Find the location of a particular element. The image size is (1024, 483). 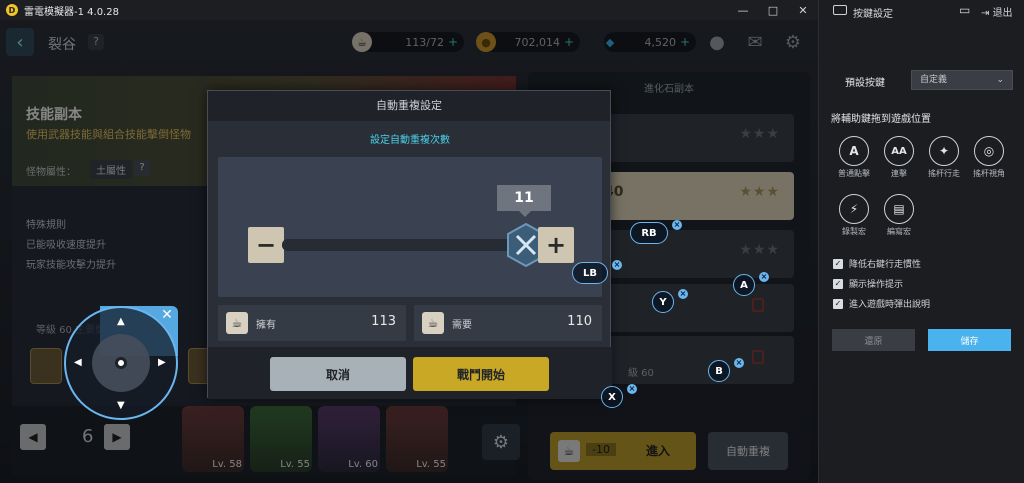

tool-label: 錄製宏 is located at coordinates (854, 231).